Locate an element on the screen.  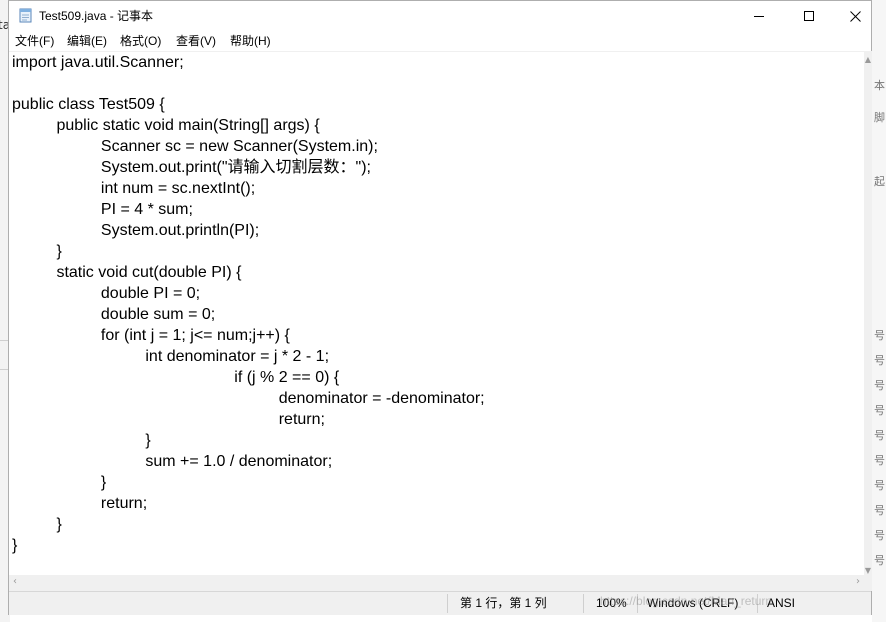
scroll-up-icon: ▲ is located at coordinates (868, 59).